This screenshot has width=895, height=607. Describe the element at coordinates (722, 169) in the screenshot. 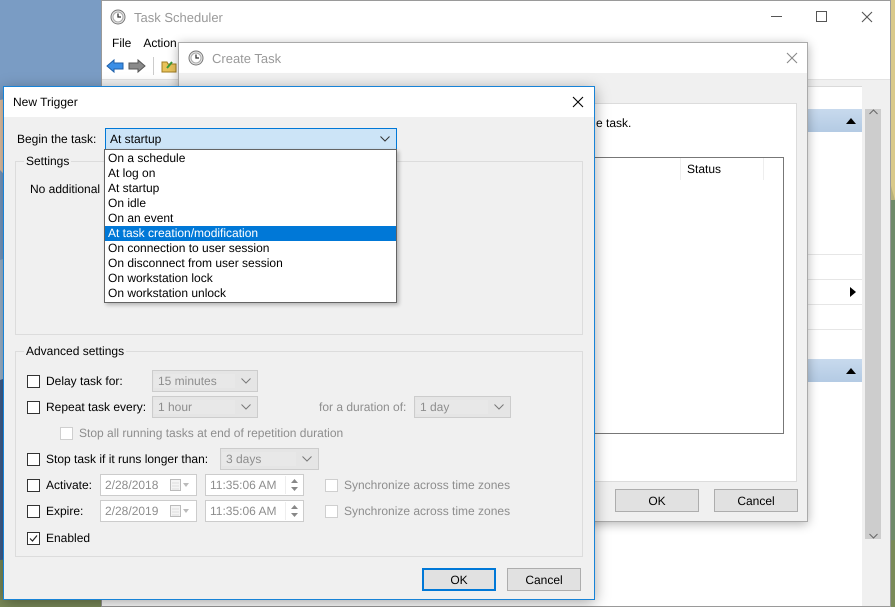

I see `column-header: Status` at that location.